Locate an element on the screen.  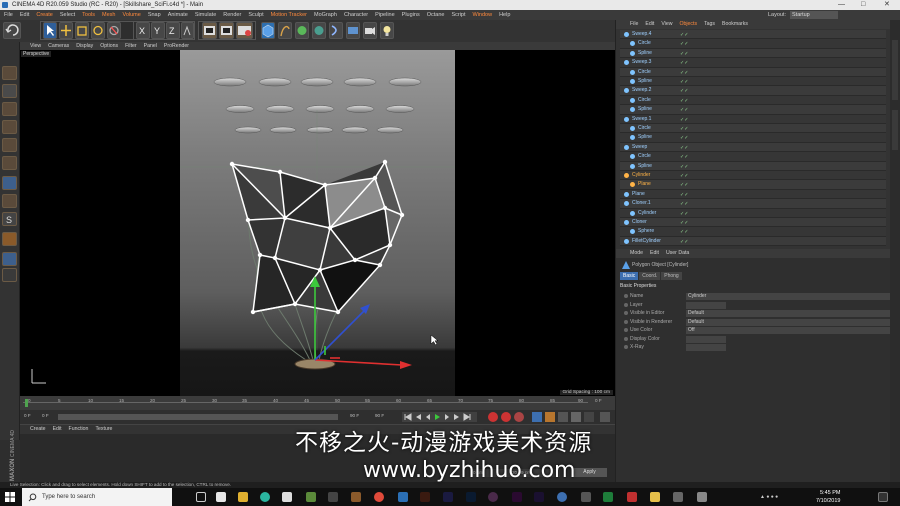
maximize-button: □ is located at coordinates (863, 5).